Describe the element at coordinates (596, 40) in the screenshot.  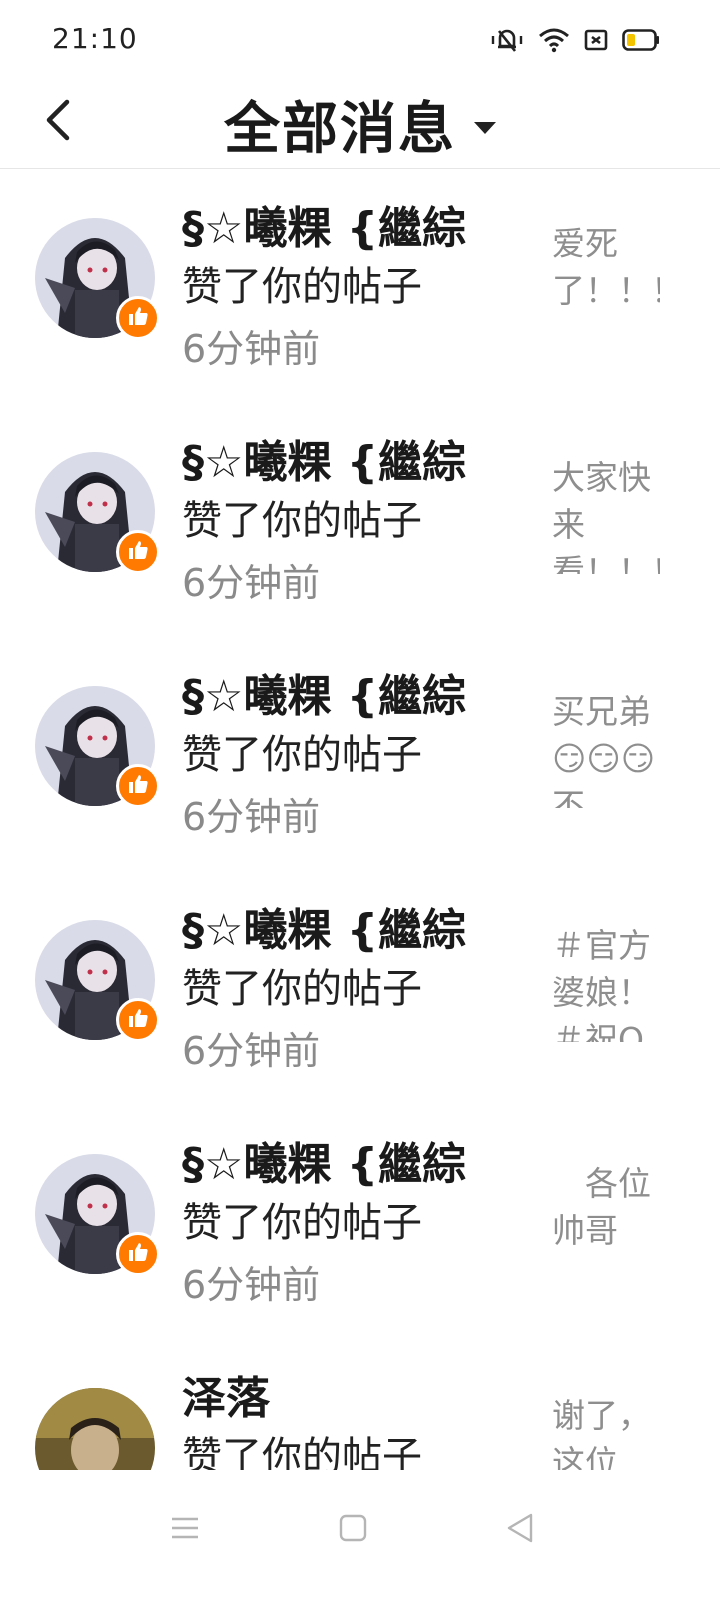
I see `sim-icon` at that location.